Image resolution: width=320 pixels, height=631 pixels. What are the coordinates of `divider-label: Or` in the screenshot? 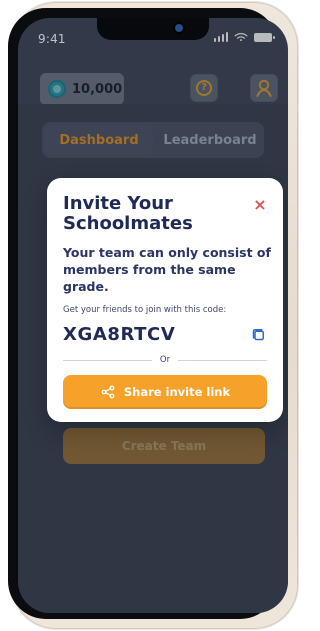 It's located at (165, 360).